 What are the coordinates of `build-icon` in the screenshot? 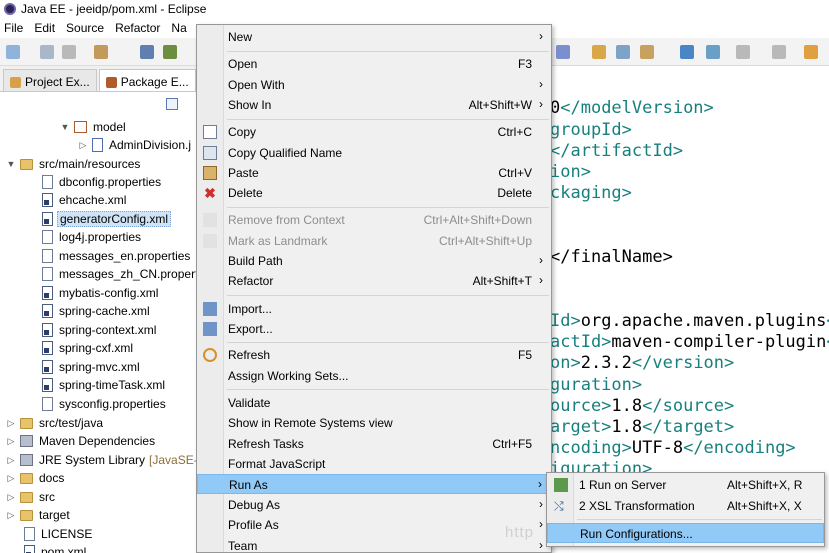 It's located at (101, 52).